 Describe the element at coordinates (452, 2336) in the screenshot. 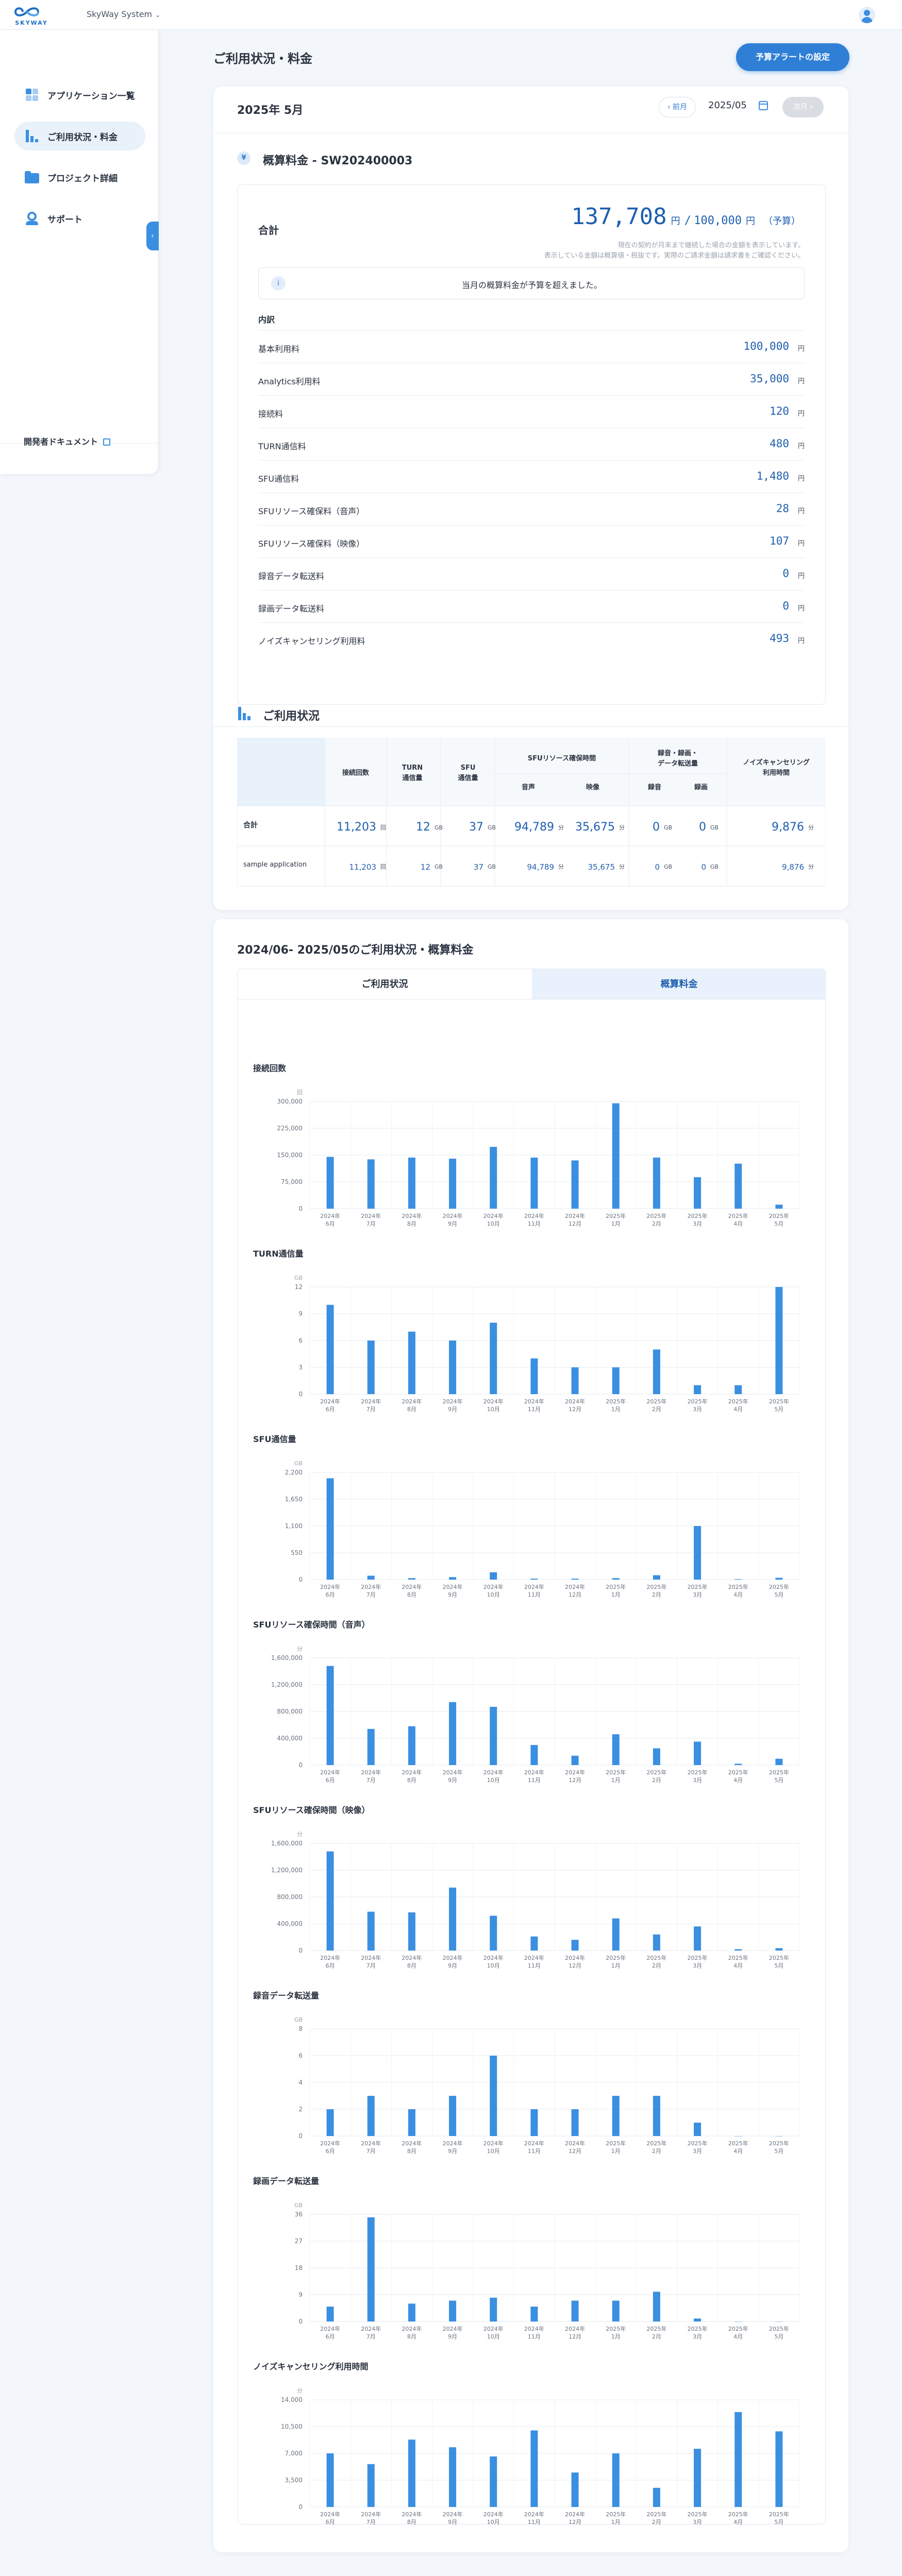

I see `chart-category-label: 9月` at that location.